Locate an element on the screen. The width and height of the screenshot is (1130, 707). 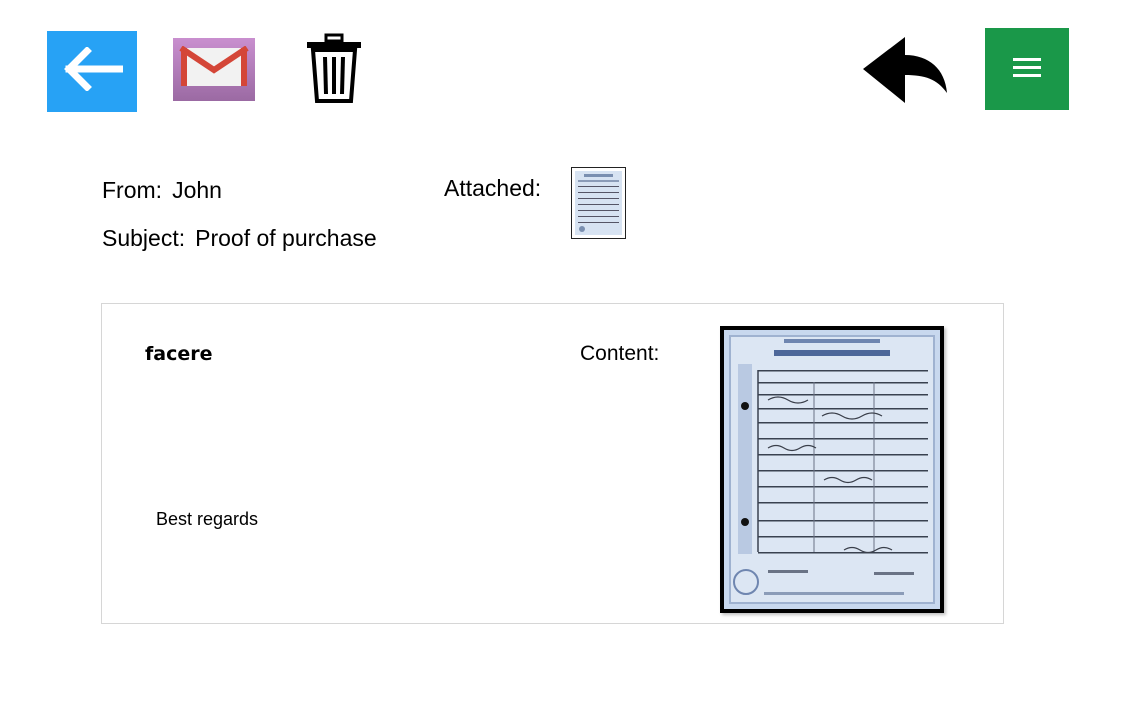
subject-value: Proof of purchase is located at coordinates (286, 238).